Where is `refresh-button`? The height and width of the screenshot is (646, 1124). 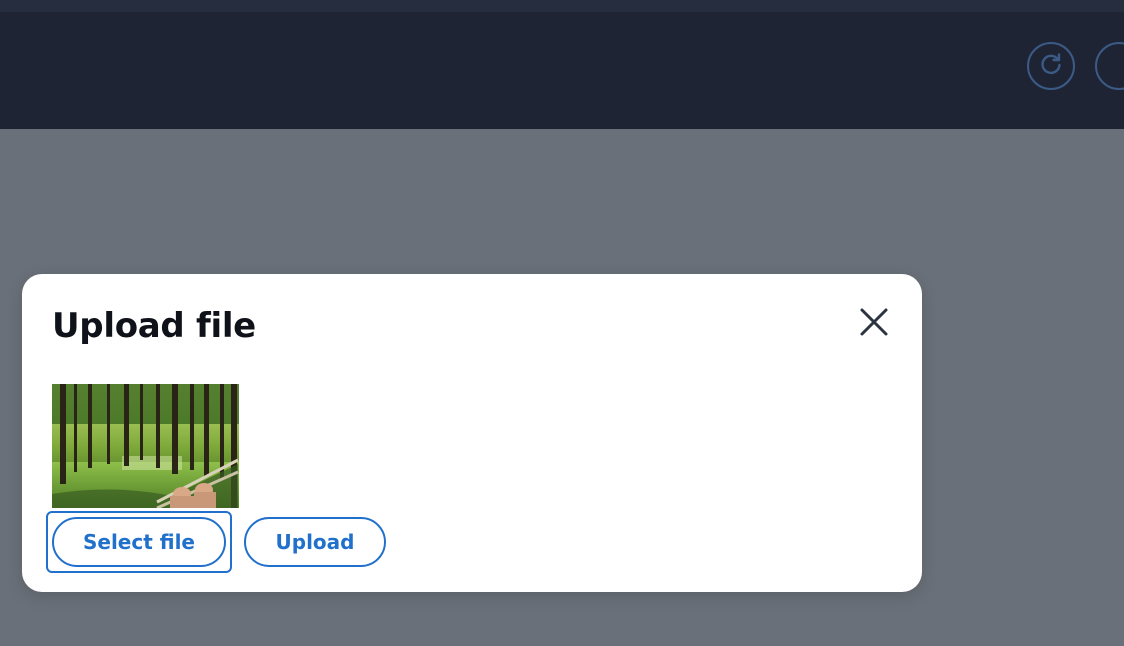 refresh-button is located at coordinates (1051, 66).